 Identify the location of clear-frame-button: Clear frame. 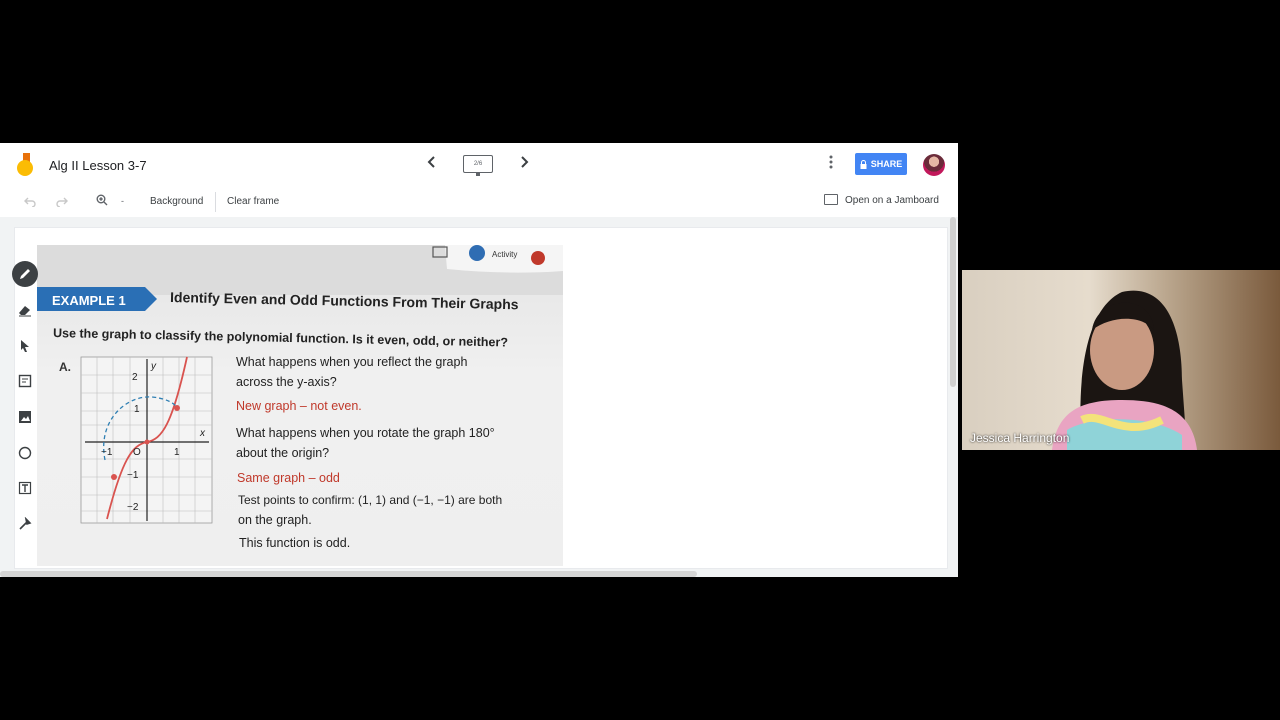
(253, 201).